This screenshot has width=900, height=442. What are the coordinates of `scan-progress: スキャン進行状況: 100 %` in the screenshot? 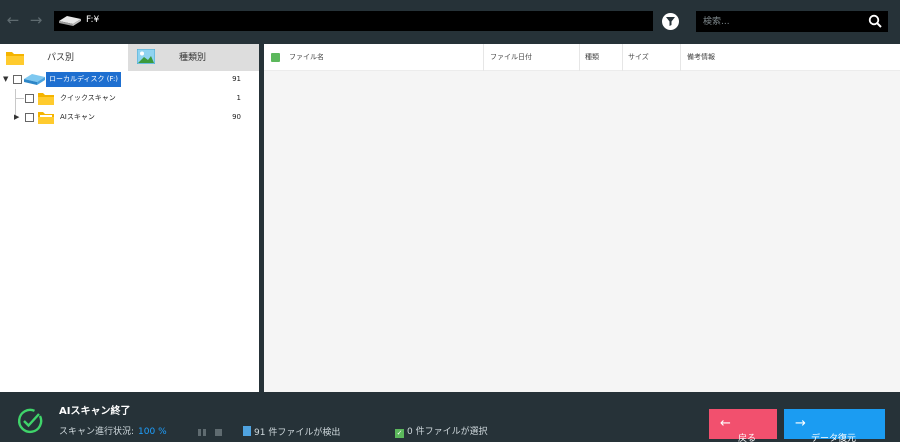 It's located at (113, 432).